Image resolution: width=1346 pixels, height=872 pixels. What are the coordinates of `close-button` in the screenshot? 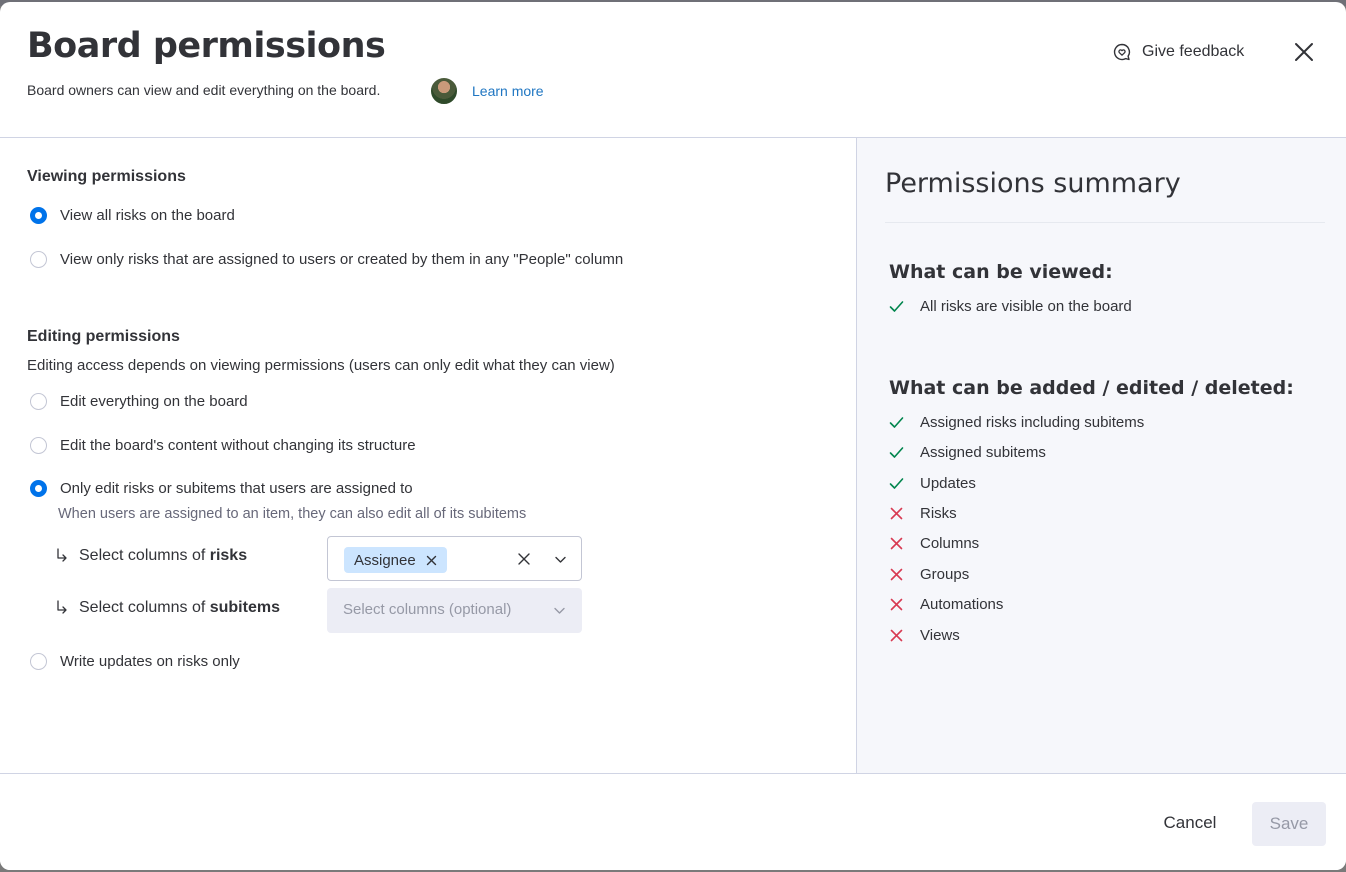 It's located at (1304, 52).